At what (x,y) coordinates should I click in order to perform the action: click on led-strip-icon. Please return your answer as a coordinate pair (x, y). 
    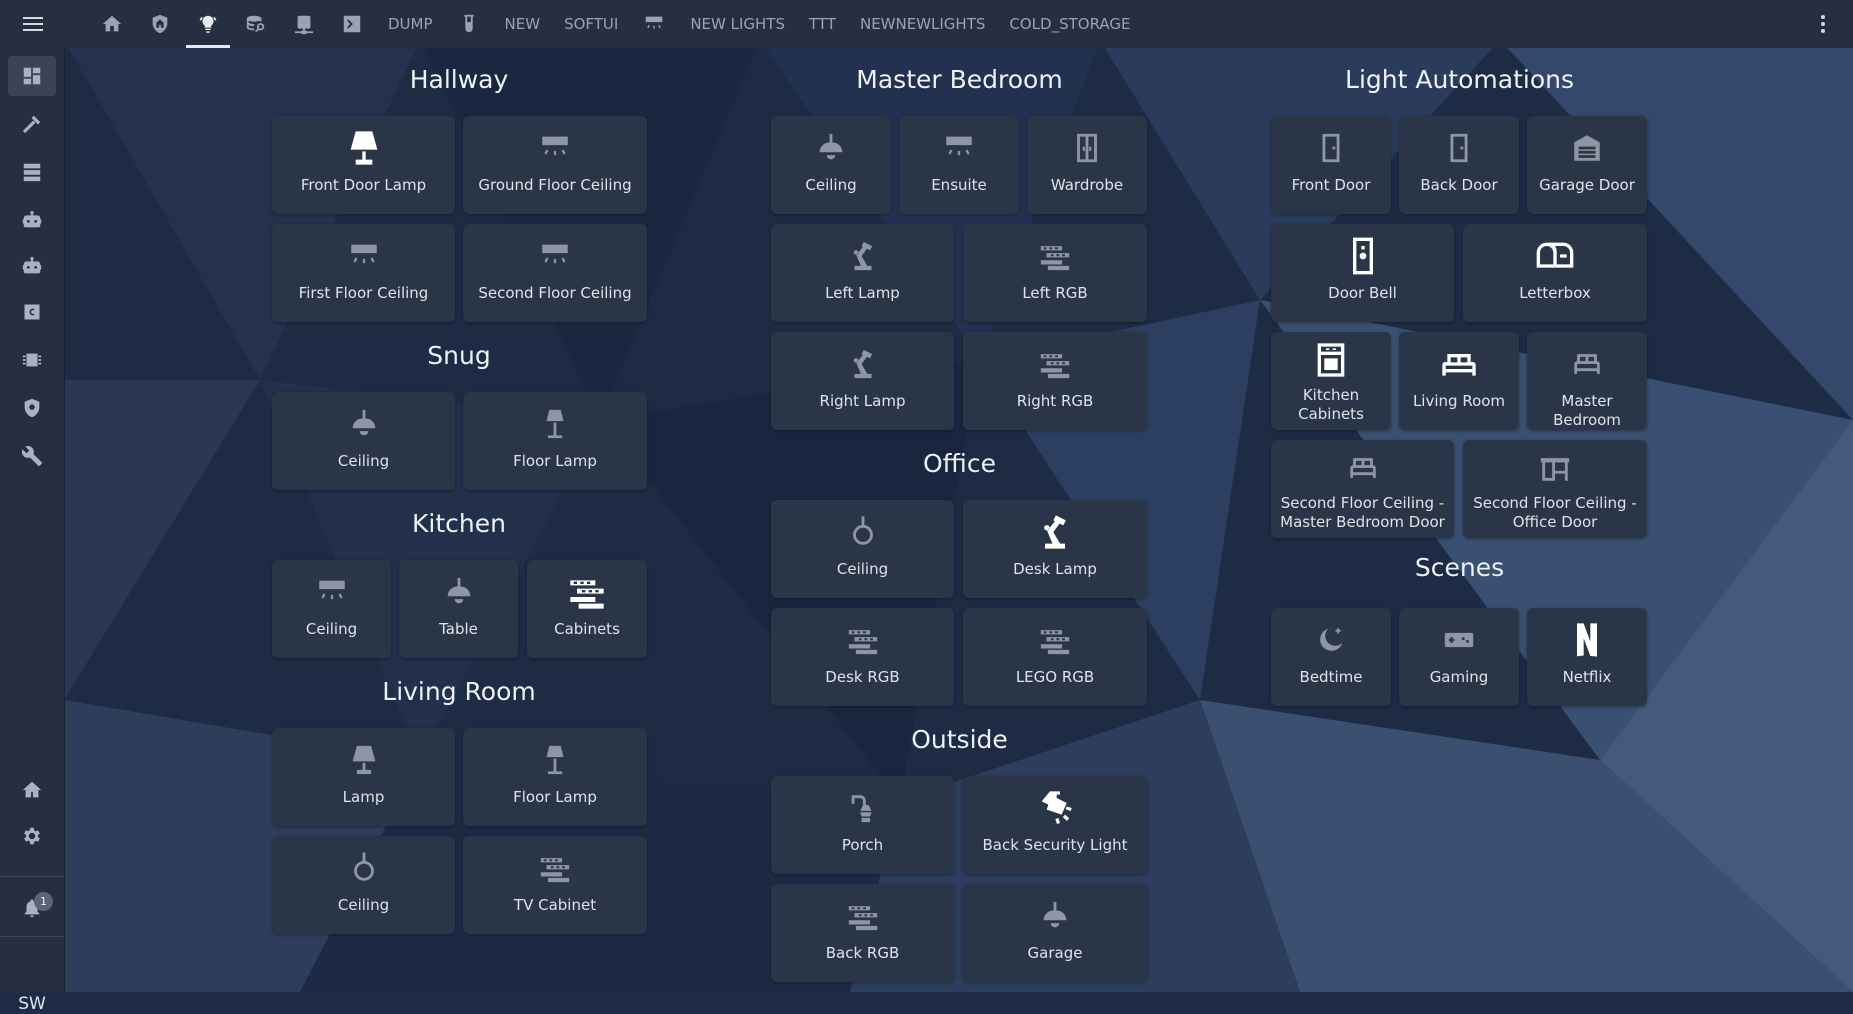
    Looking at the image, I should click on (1055, 366).